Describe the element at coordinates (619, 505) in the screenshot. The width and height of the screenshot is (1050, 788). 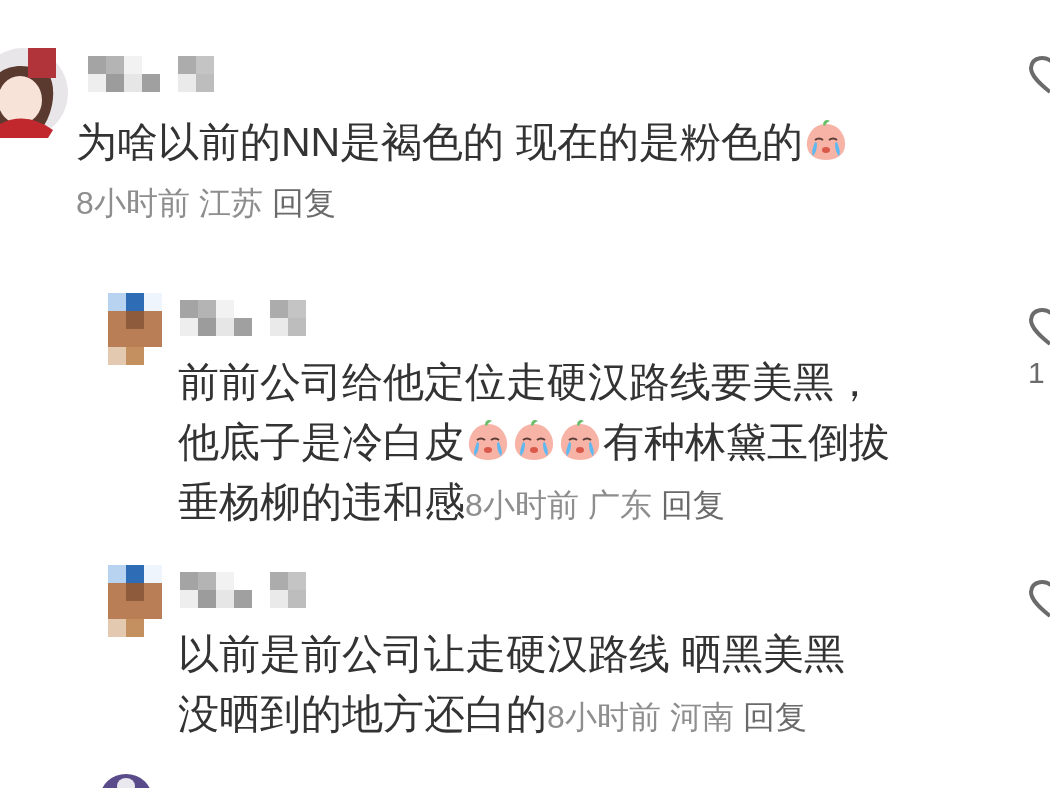
I see `comment-location: 广东` at that location.